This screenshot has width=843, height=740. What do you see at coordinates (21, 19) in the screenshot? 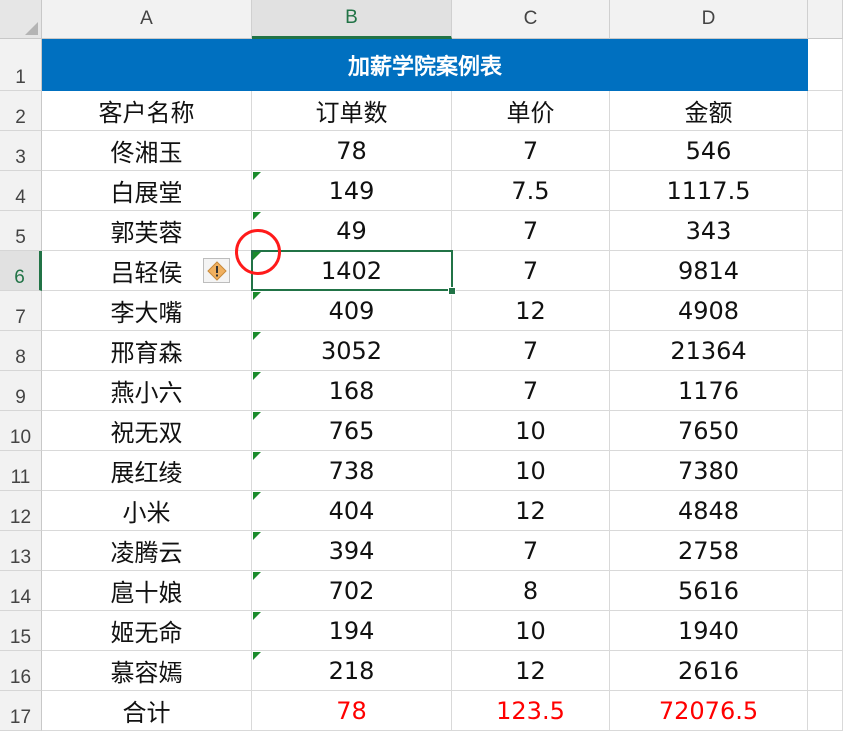
I see `select-all-corner` at bounding box center [21, 19].